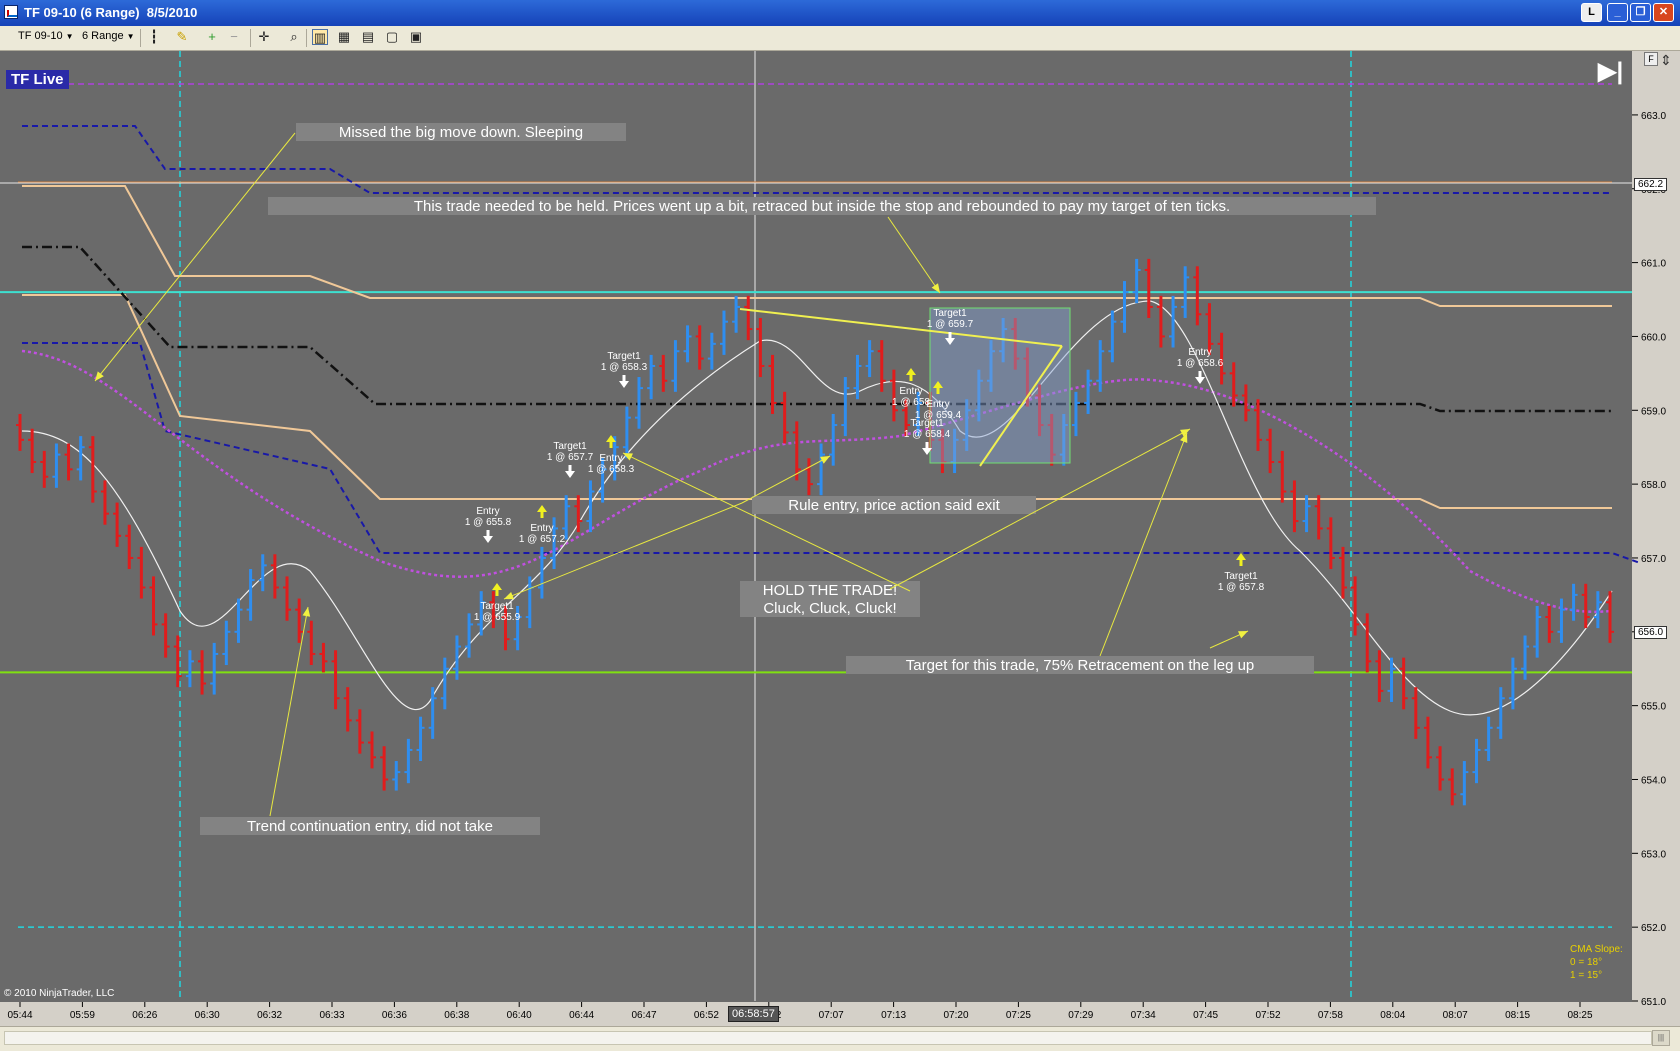 The height and width of the screenshot is (1051, 1680). I want to click on annotation-text: Missed the big move down. Sleeping, so click(461, 132).